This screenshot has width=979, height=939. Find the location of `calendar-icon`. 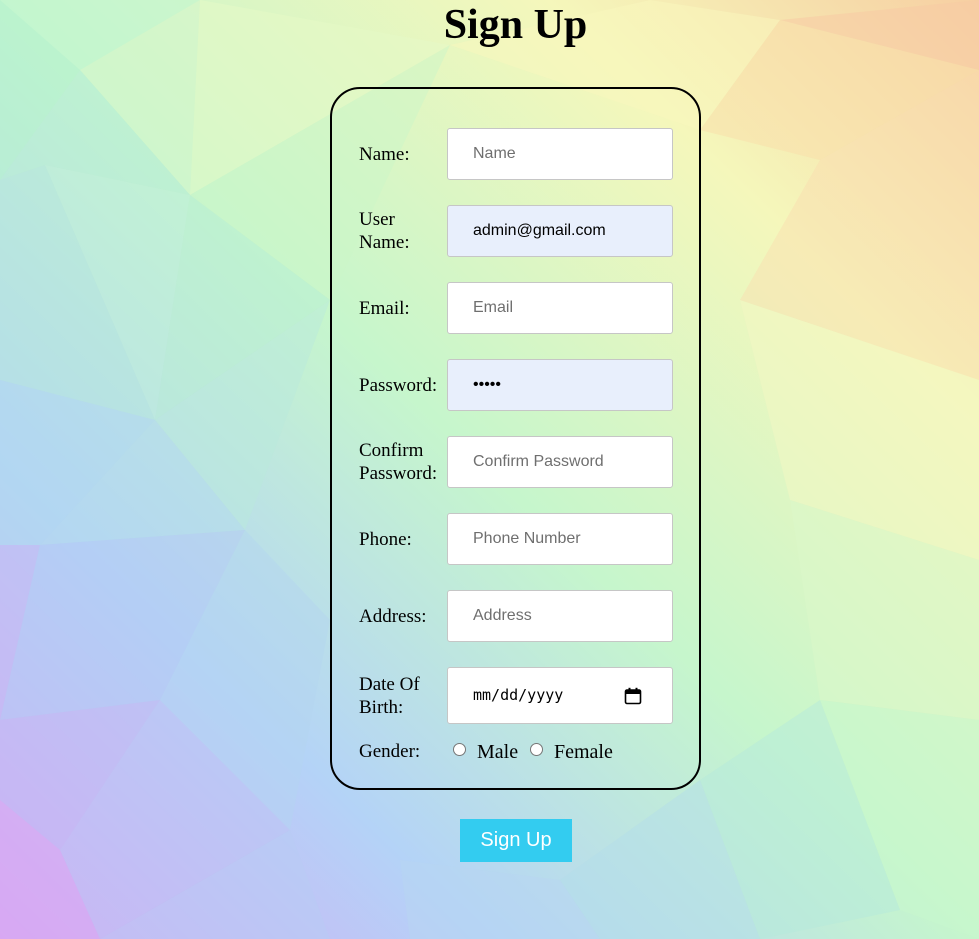

calendar-icon is located at coordinates (633, 696).